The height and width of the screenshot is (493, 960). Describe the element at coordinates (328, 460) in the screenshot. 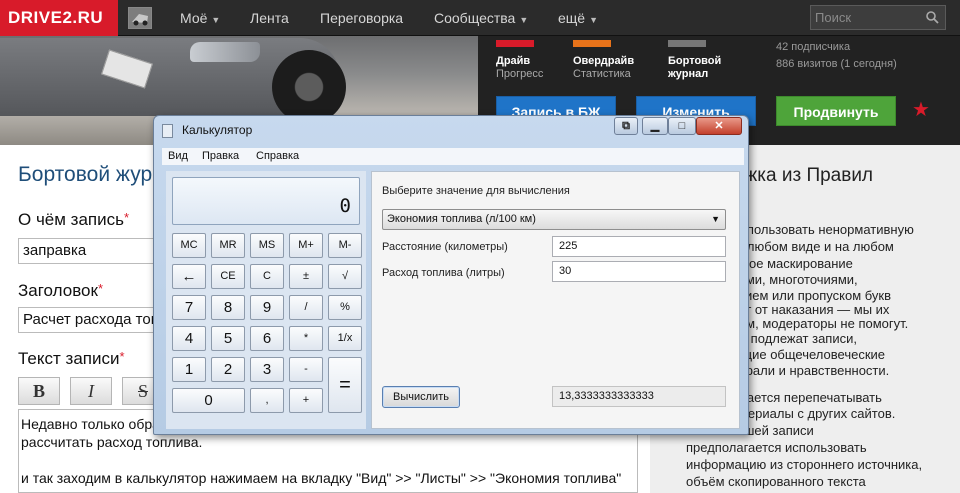

I see `editor-line` at that location.